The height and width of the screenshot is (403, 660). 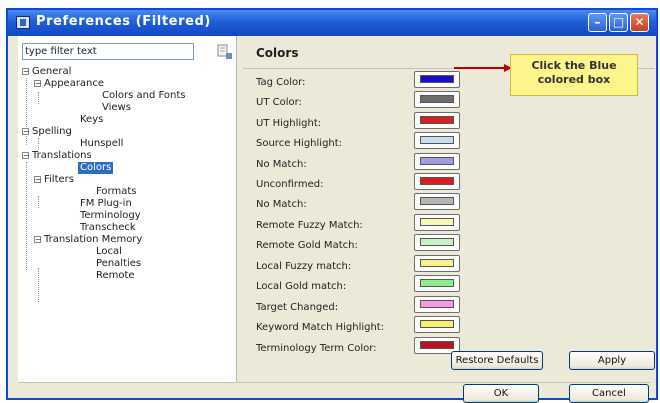 What do you see at coordinates (309, 225) in the screenshot?
I see `color-row-label: Remote Fuzzy Match:` at bounding box center [309, 225].